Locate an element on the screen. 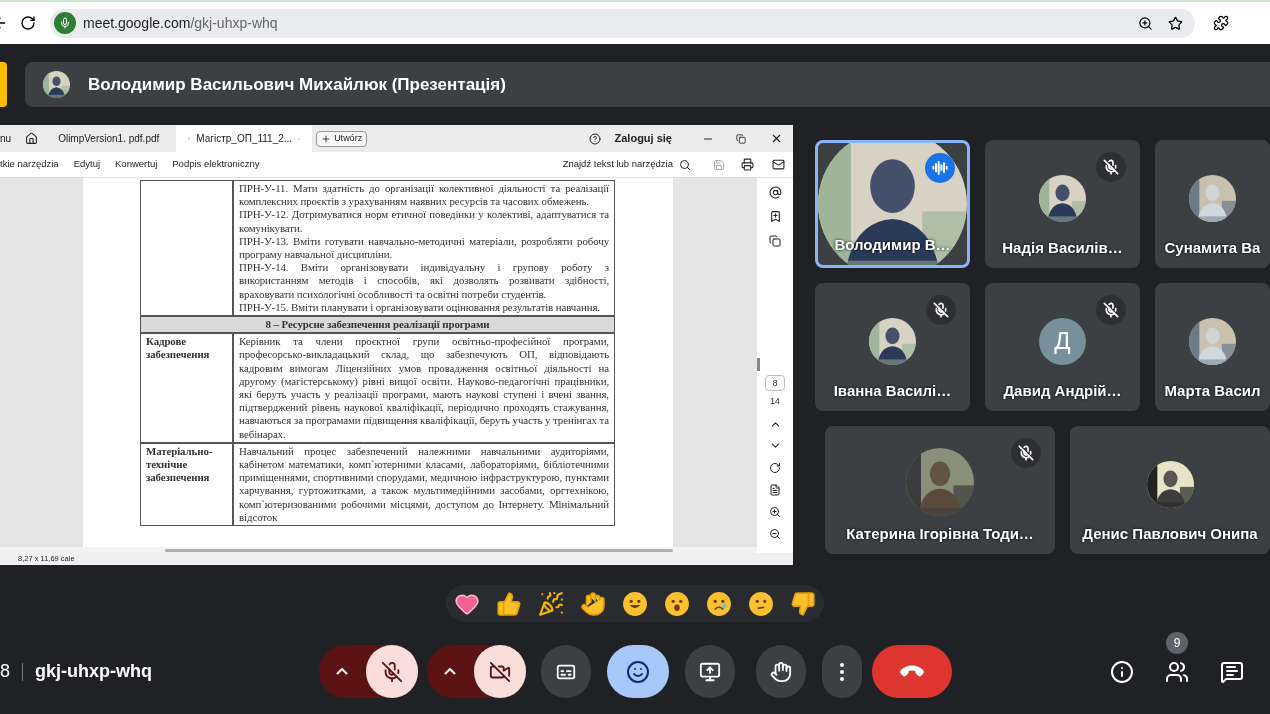 The width and height of the screenshot is (1270, 714). new-tab-button: Utwórz is located at coordinates (342, 138).